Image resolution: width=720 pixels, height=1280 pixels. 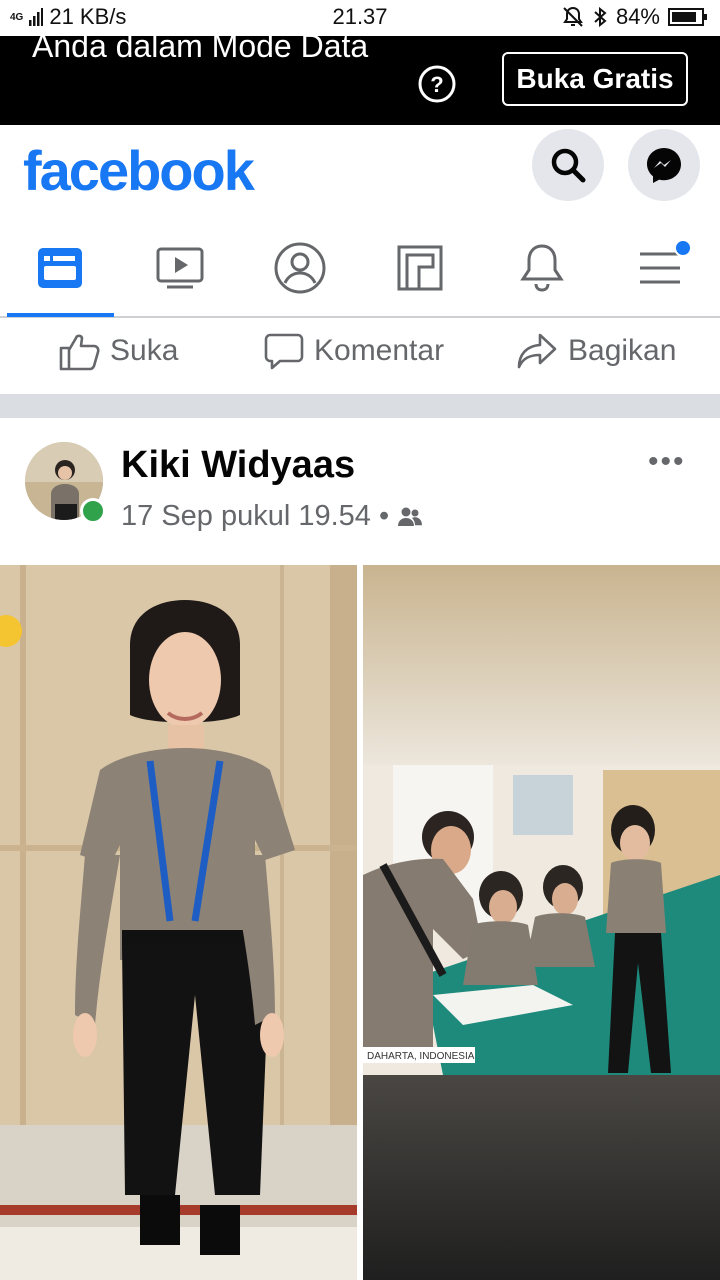 What do you see at coordinates (660, 268) in the screenshot?
I see `tab-menu` at bounding box center [660, 268].